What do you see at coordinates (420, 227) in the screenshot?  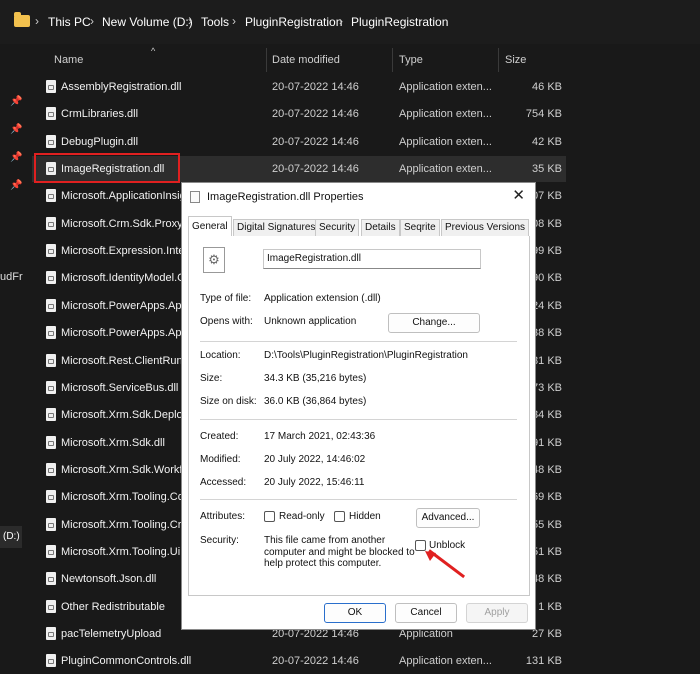 I see `tab-seqrite: Seqrite` at bounding box center [420, 227].